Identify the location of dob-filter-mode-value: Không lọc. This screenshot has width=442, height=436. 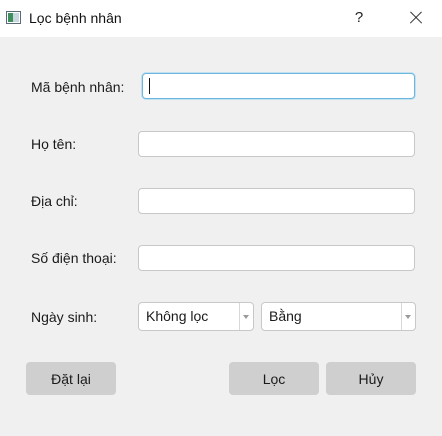
(177, 316).